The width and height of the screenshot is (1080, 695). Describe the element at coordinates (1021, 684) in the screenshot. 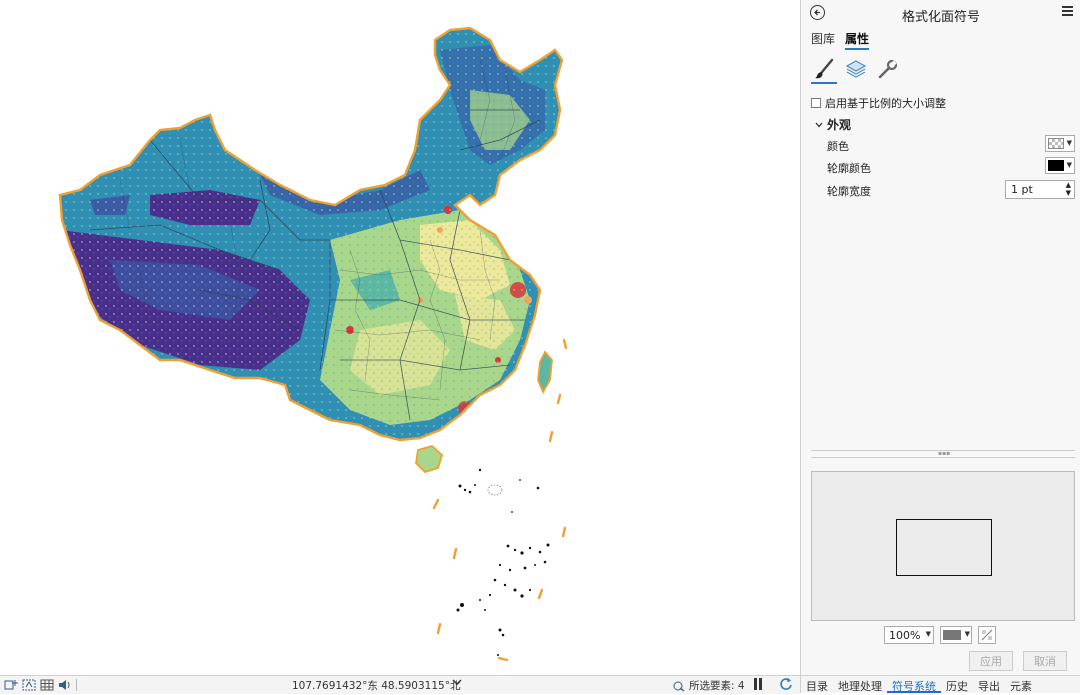

I see `tab-elements: 元素` at that location.